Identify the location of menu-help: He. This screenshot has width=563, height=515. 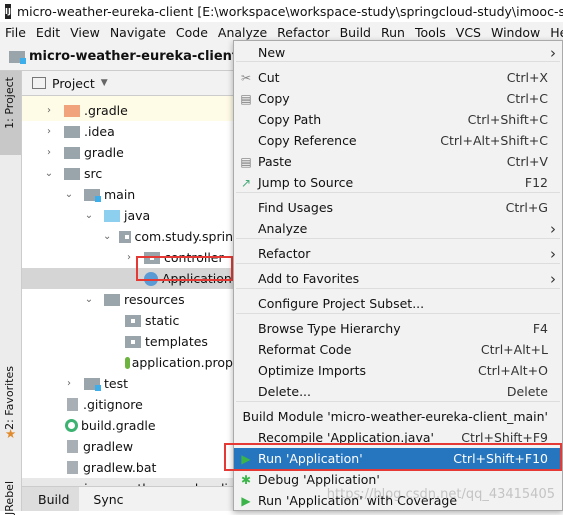
(554, 32).